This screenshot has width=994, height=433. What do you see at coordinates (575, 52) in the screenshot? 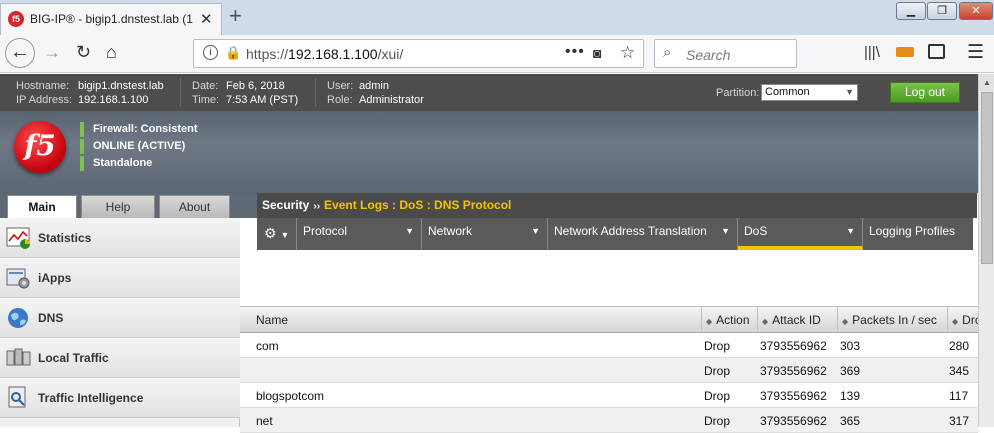
I see `page-actions-icon: •••` at bounding box center [575, 52].